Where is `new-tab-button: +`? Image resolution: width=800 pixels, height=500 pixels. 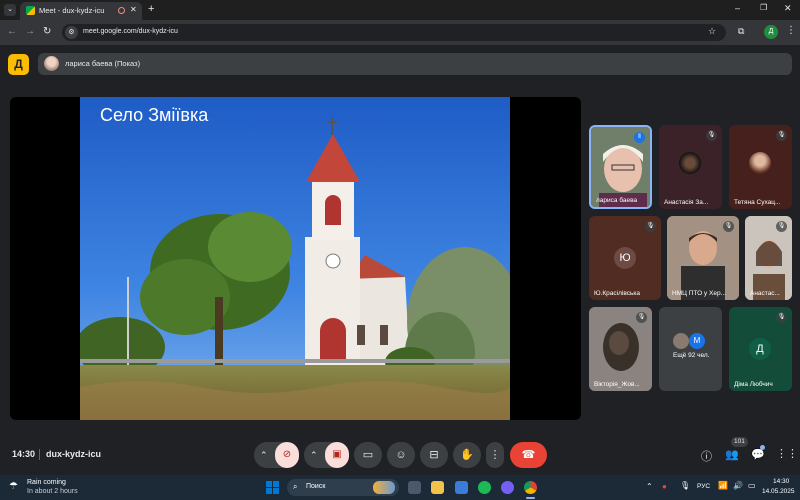
new-tab-button: + is located at coordinates (151, 9).